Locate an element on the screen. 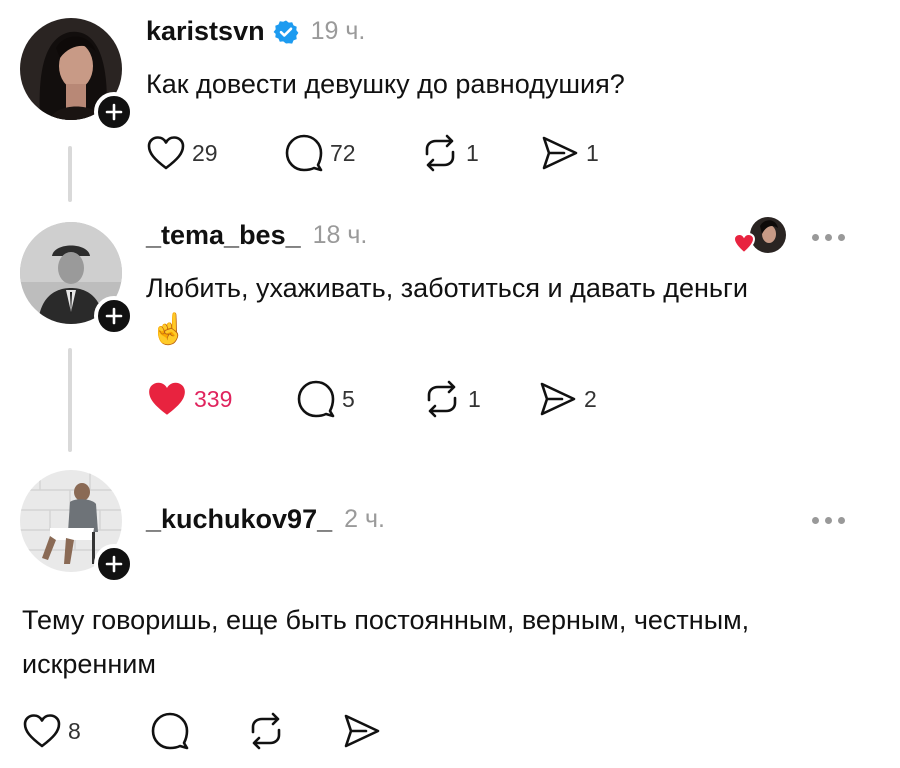  post-header: _tema_bes_ 18 ч. is located at coordinates (256, 235).